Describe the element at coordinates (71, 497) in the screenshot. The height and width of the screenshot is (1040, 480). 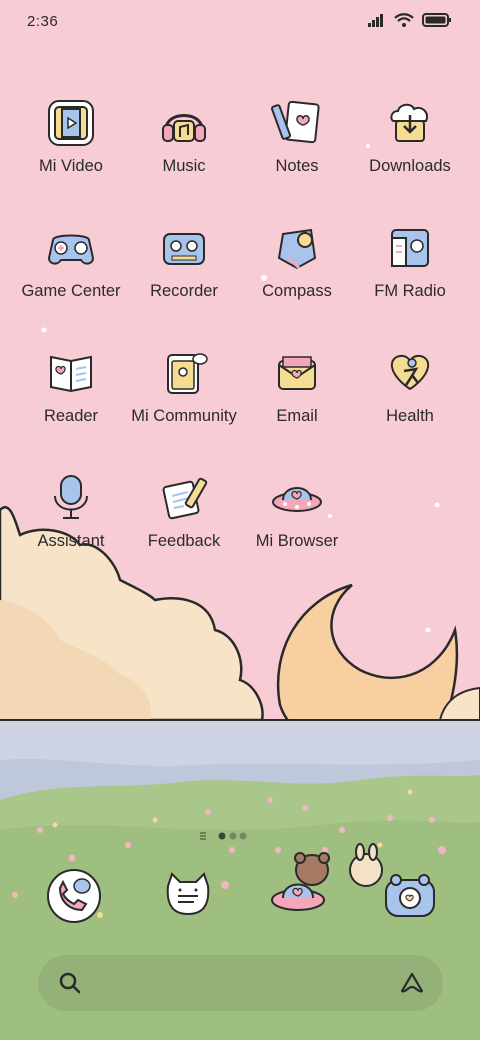
I see `microphone-icon` at that location.